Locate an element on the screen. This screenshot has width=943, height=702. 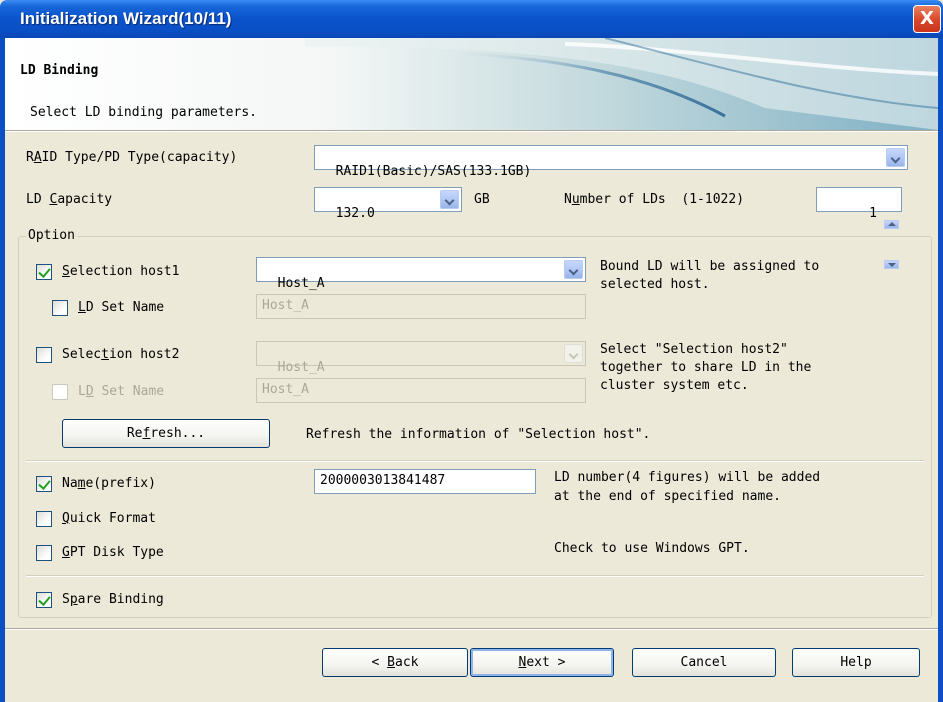
capacity-unit: GB is located at coordinates (482, 199).